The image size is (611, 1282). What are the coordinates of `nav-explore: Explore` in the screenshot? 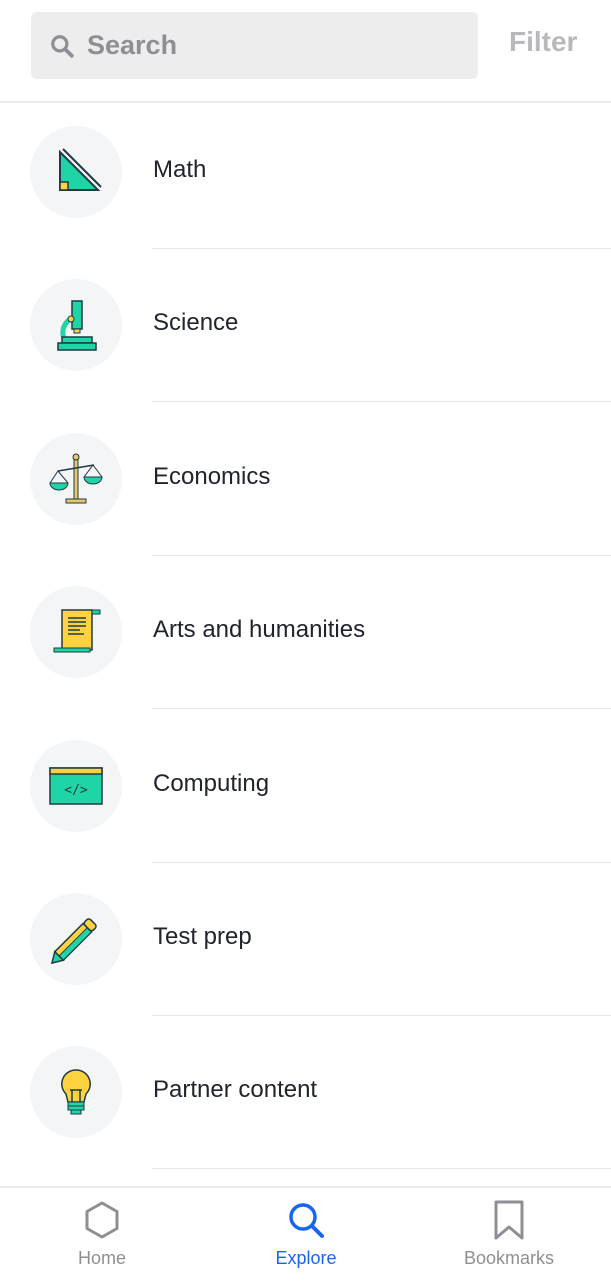 It's located at (306, 1235).